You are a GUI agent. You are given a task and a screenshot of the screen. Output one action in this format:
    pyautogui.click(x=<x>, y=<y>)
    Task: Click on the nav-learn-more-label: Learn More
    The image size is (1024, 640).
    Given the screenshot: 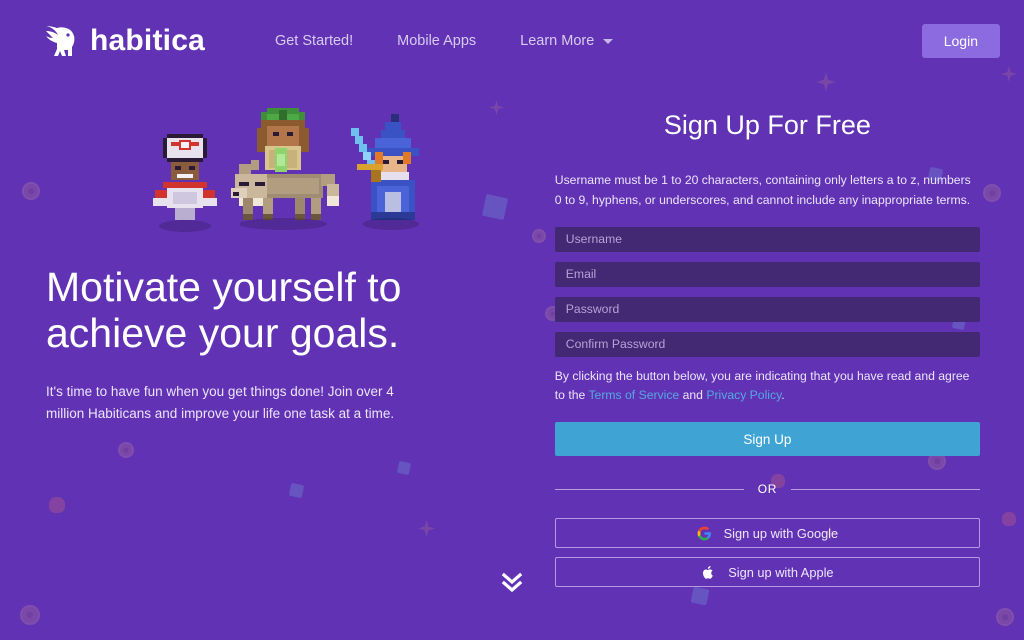 What is the action you would take?
    pyautogui.click(x=557, y=41)
    